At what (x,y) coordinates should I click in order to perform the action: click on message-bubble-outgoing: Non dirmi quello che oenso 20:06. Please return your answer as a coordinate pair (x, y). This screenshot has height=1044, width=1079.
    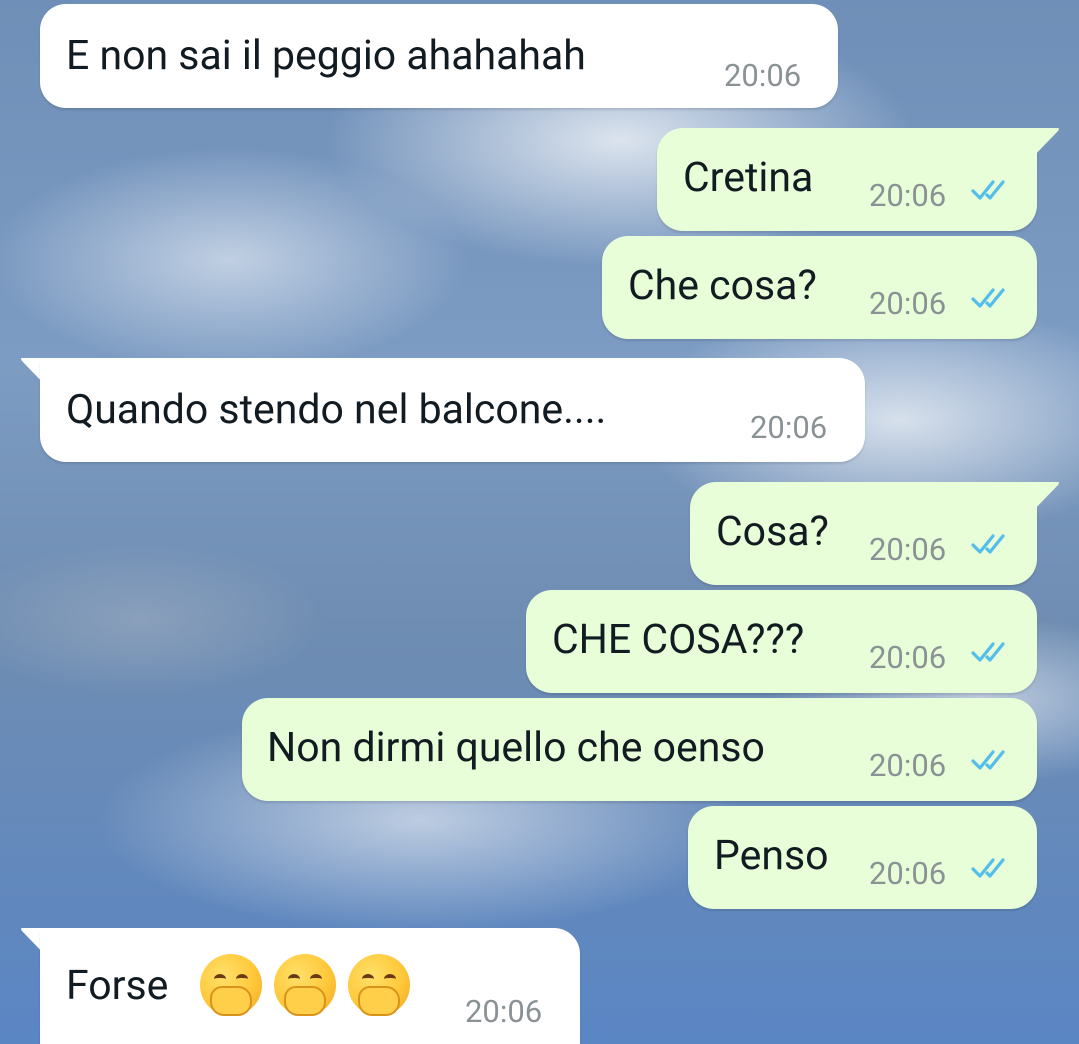
    Looking at the image, I should click on (639, 749).